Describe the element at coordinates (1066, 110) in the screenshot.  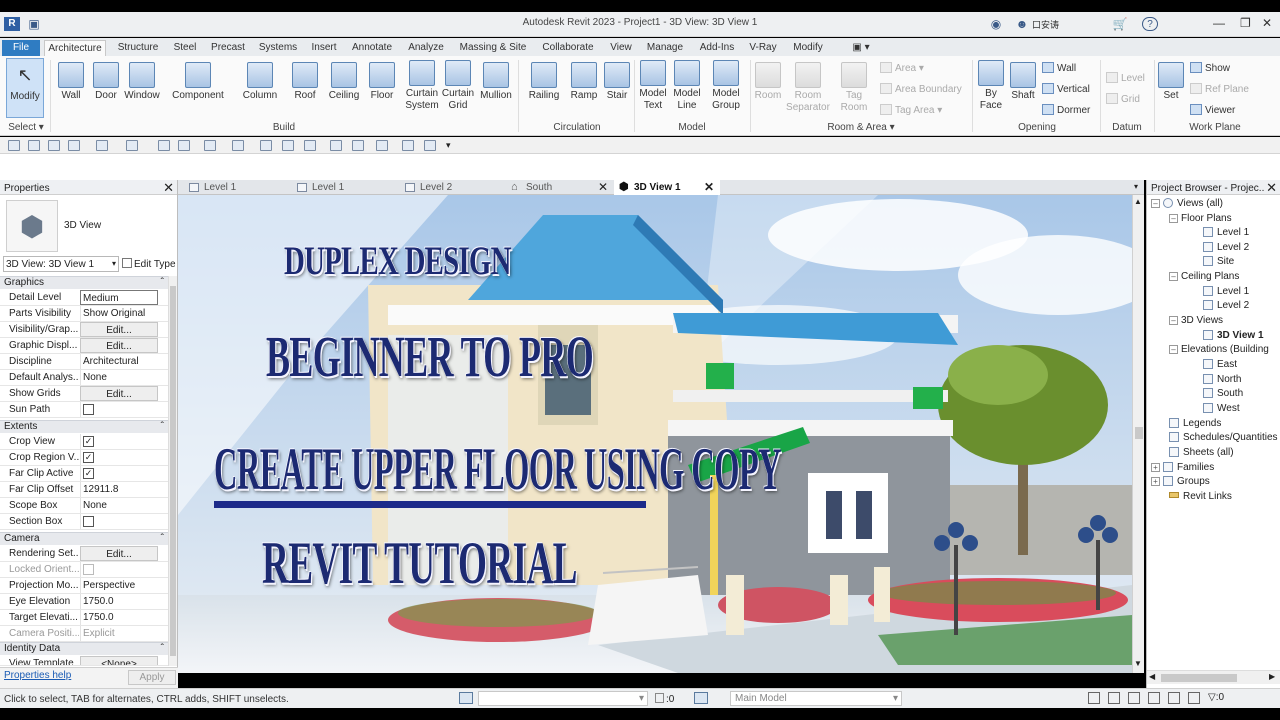
I see `dormer-button: Dormer` at that location.